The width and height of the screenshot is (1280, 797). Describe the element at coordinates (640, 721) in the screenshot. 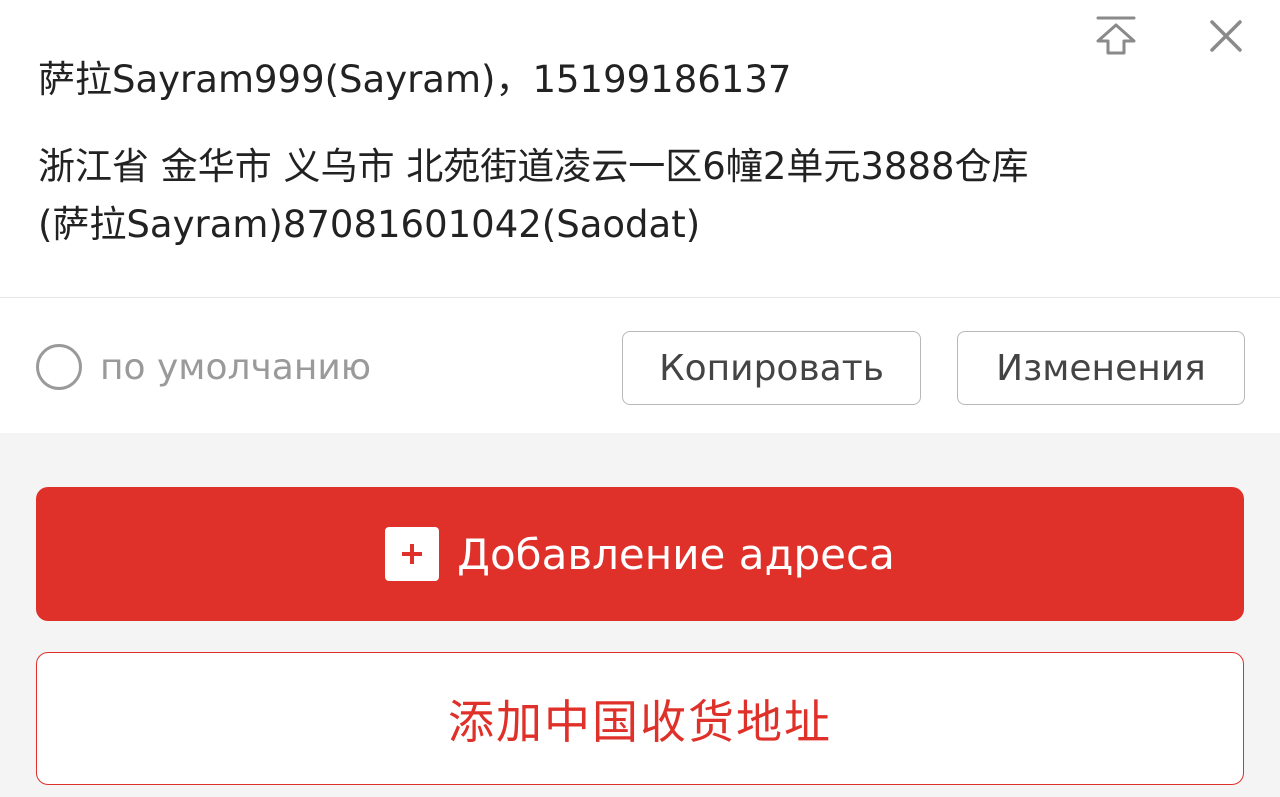

I see `add-china-address-label: 添加中国收货地址` at that location.